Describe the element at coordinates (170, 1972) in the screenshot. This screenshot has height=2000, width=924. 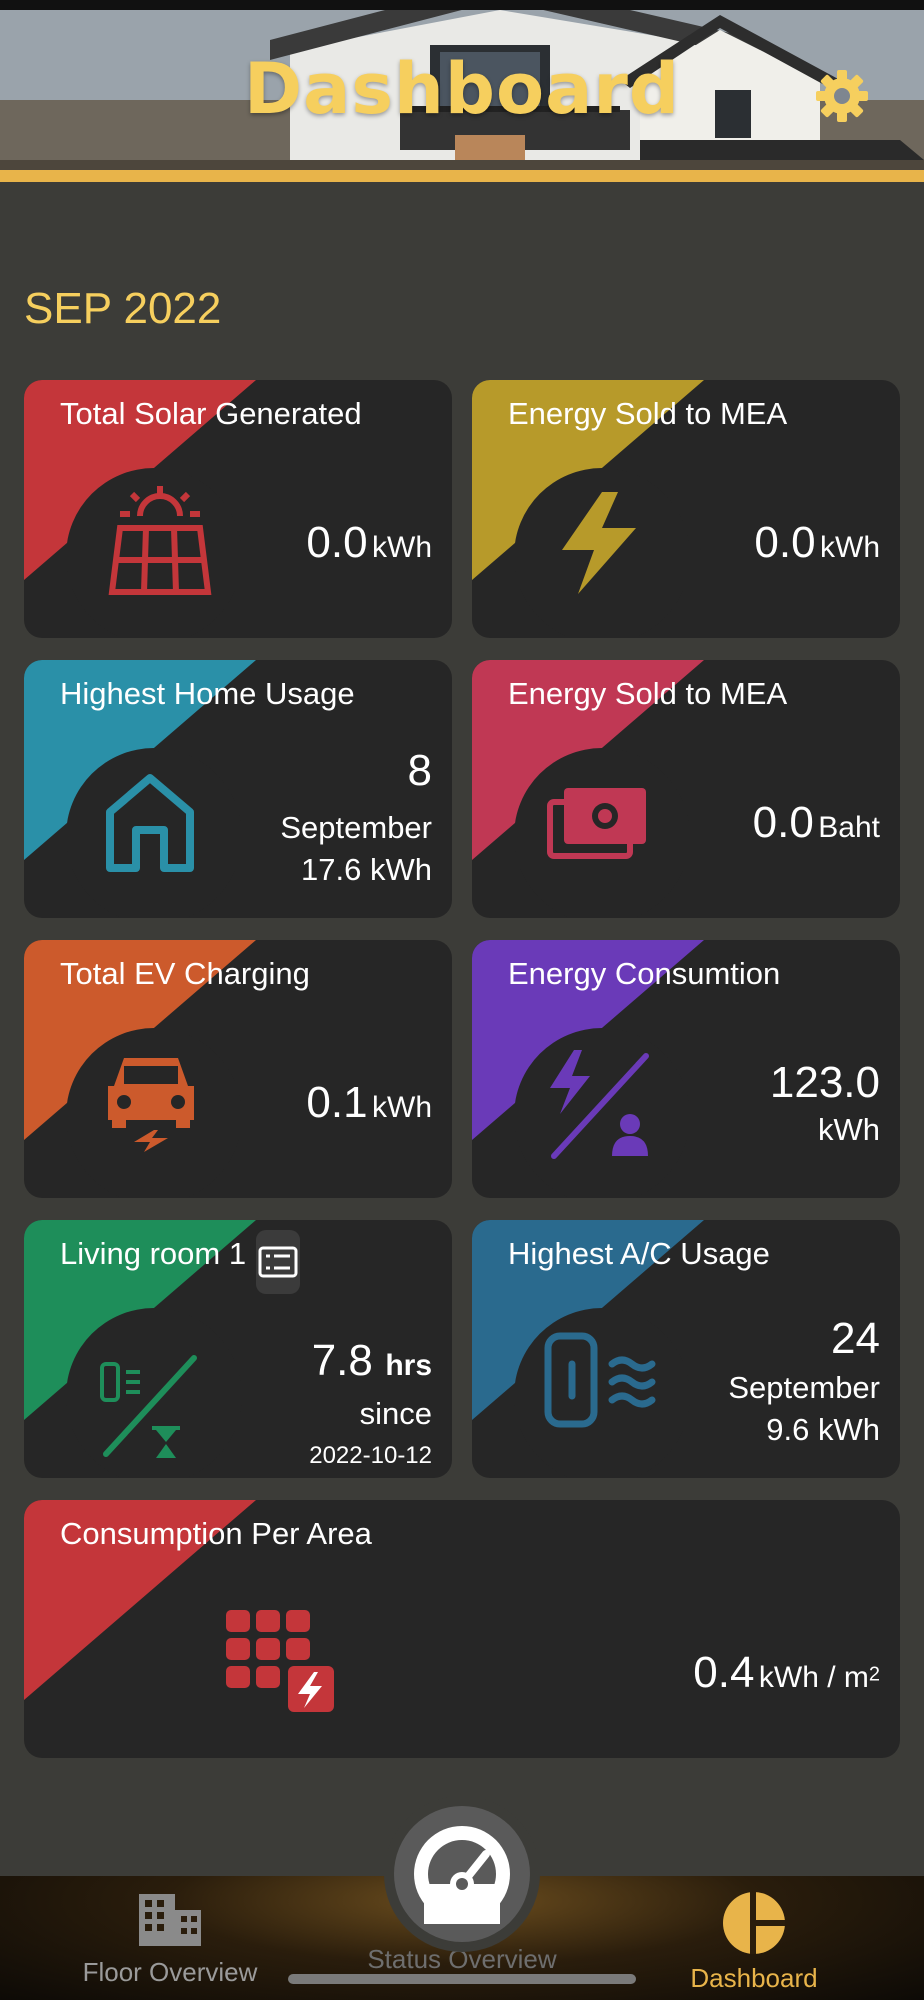
I see `nav-label: Floor Overview` at that location.